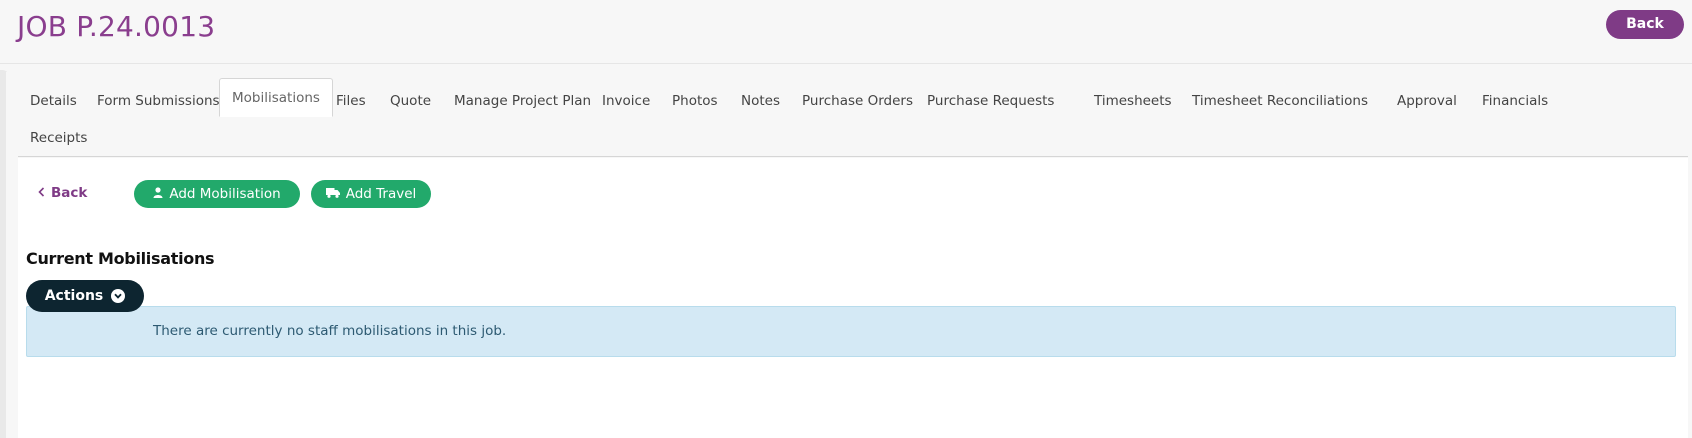 This screenshot has height=438, width=1692. Describe the element at coordinates (332, 194) in the screenshot. I see `truck-icon` at that location.